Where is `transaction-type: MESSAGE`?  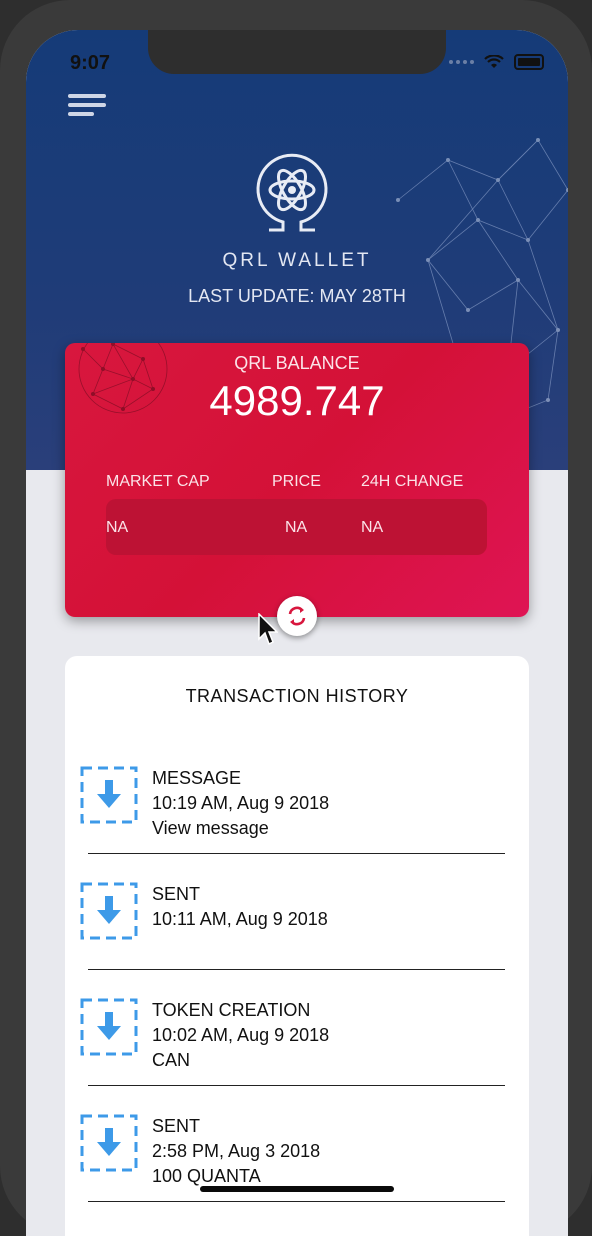 transaction-type: MESSAGE is located at coordinates (197, 778).